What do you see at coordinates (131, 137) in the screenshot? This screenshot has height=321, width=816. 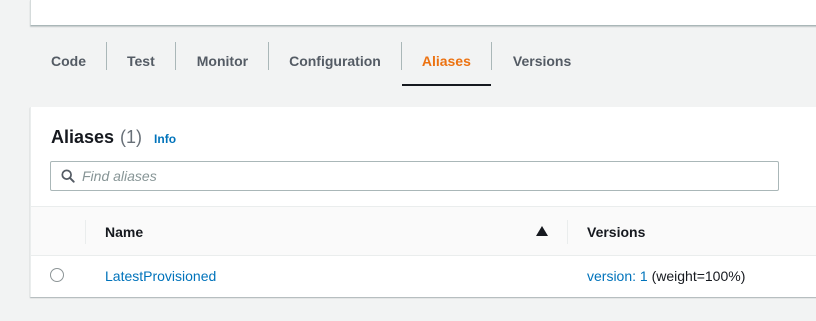 I see `alias-count: (1)` at bounding box center [131, 137].